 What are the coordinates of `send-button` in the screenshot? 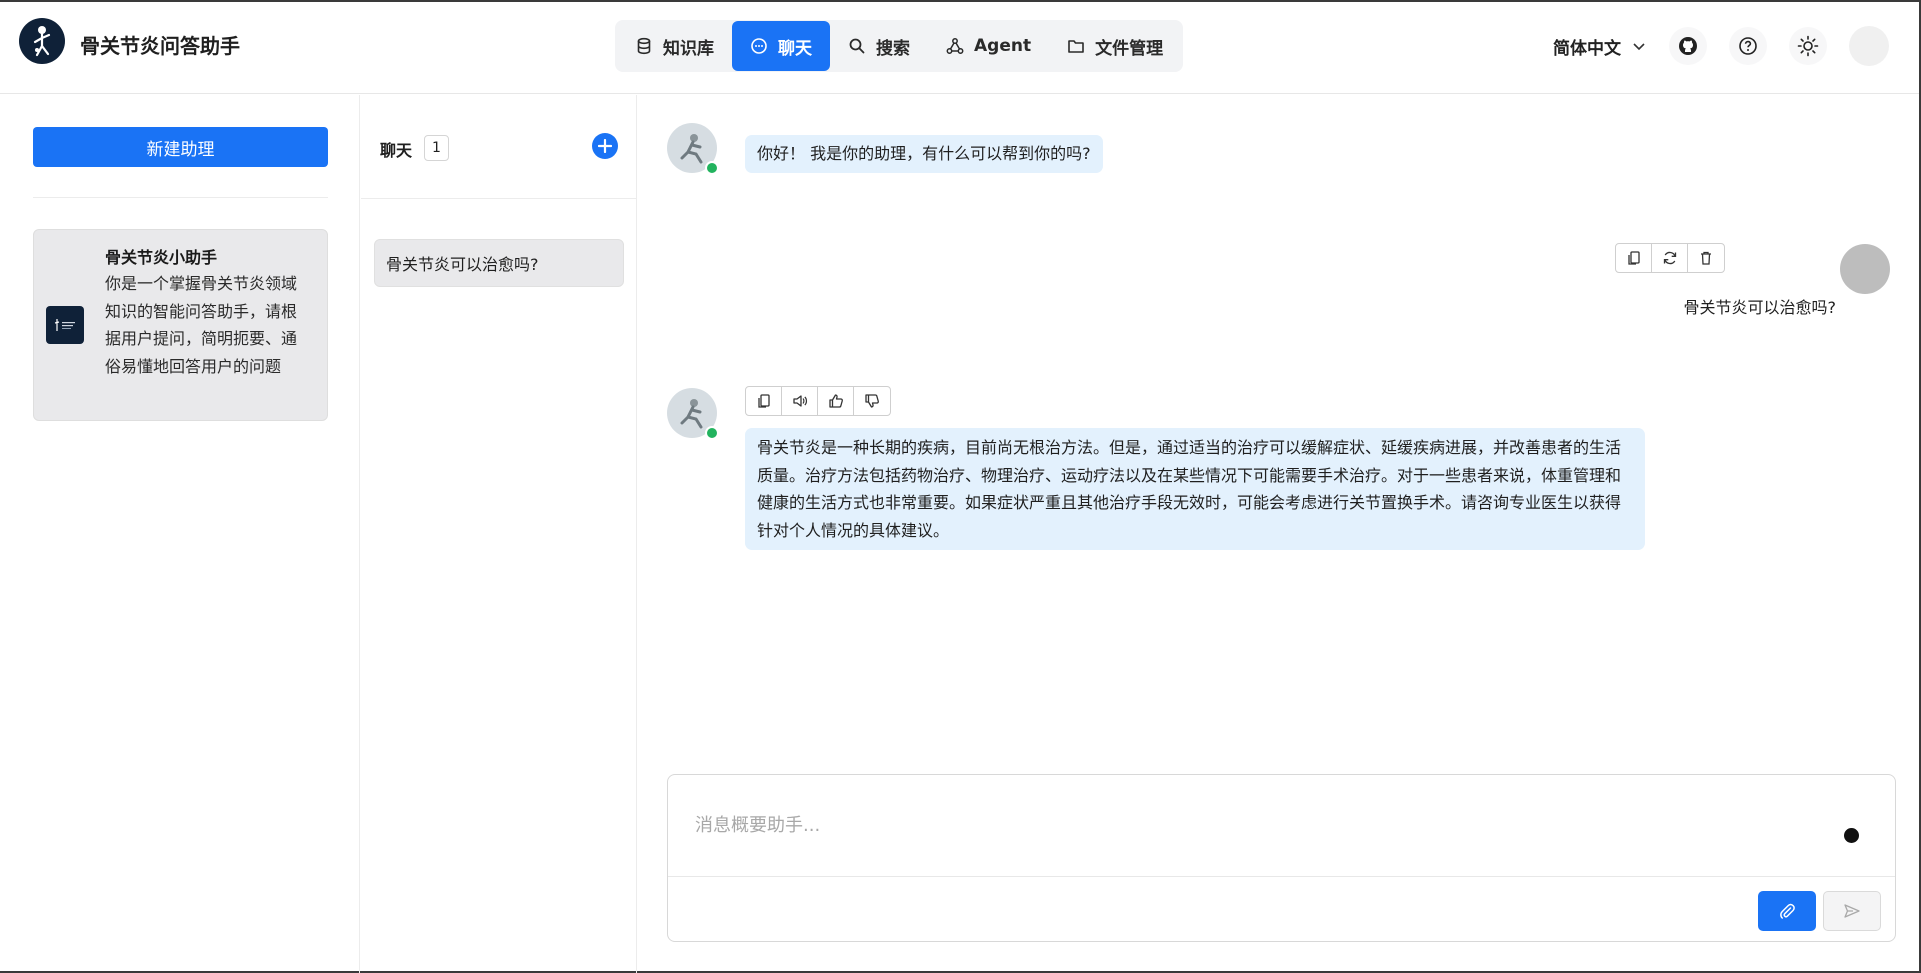 It's located at (1852, 911).